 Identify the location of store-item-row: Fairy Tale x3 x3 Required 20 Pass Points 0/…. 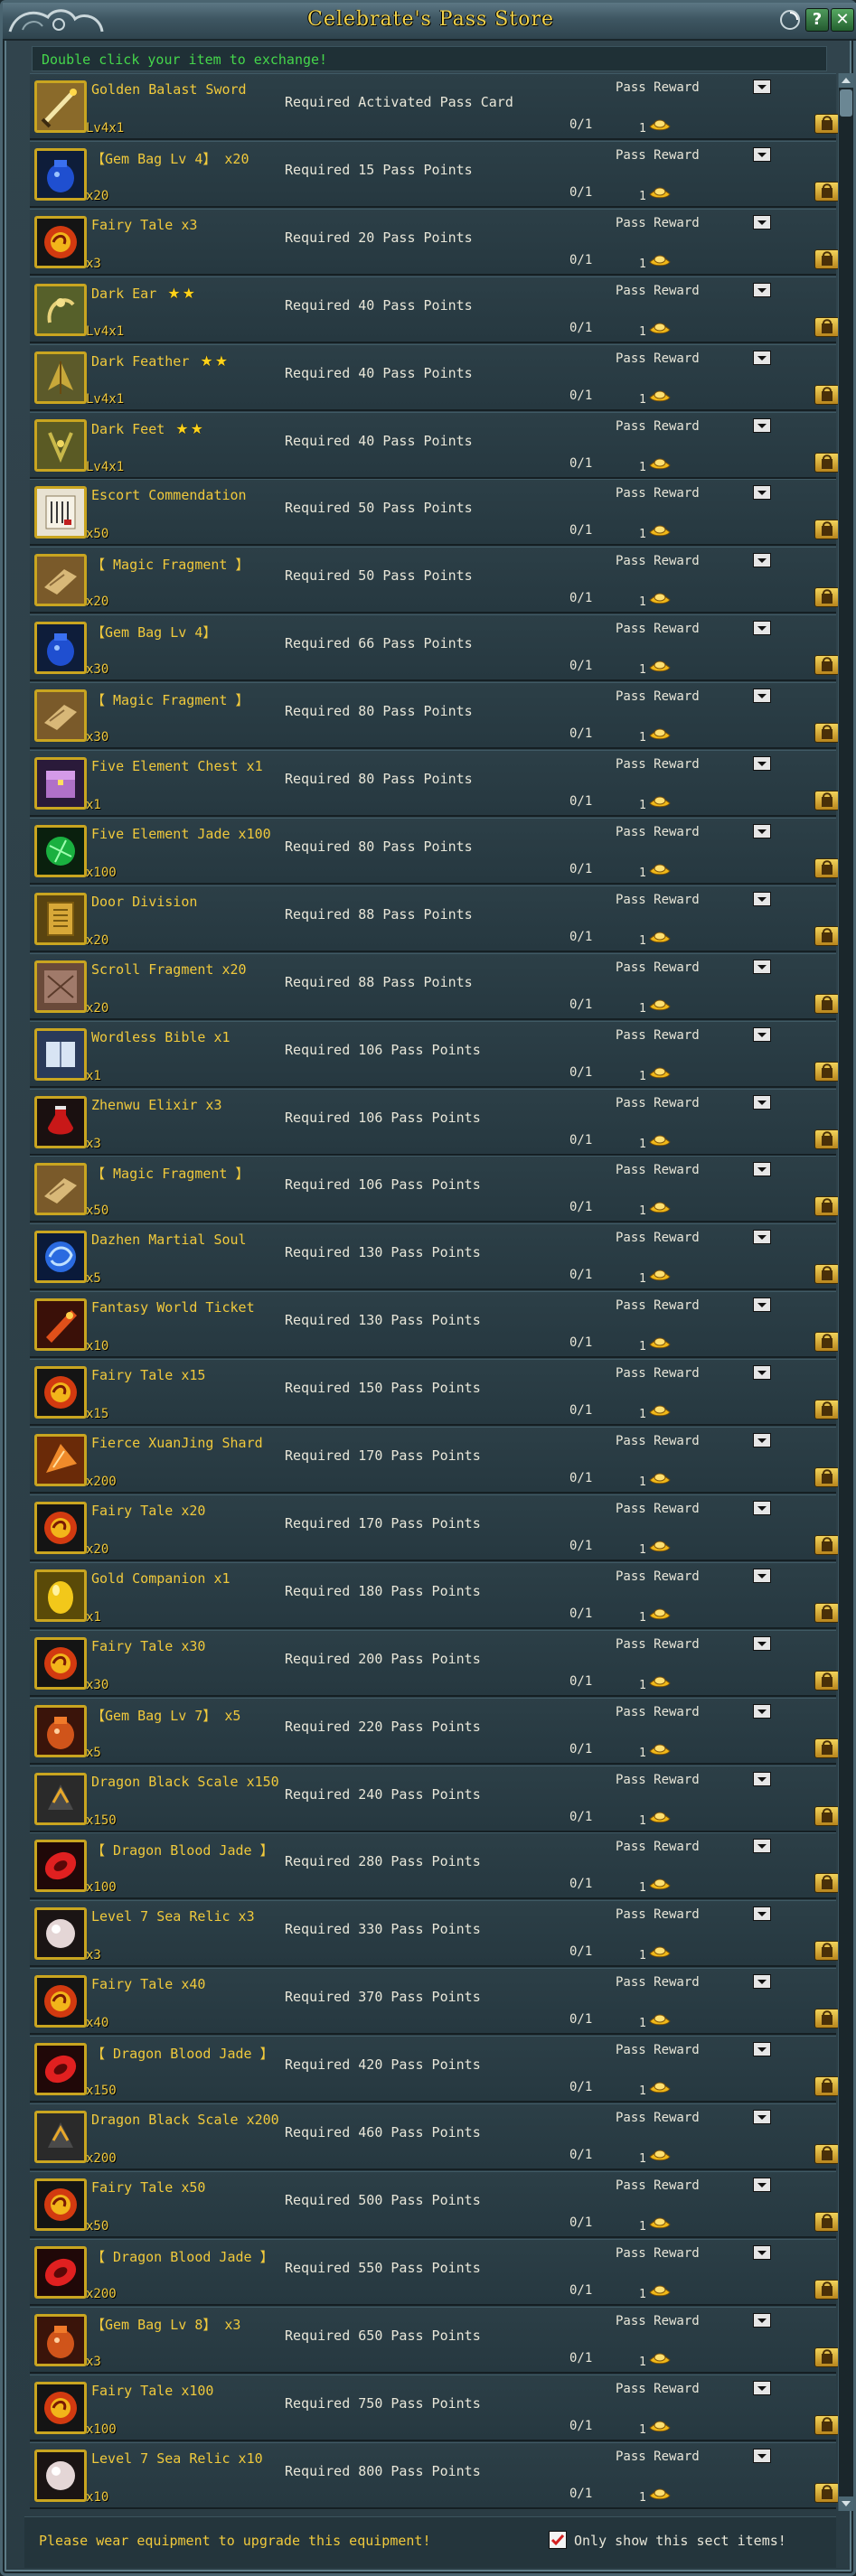
(435, 242).